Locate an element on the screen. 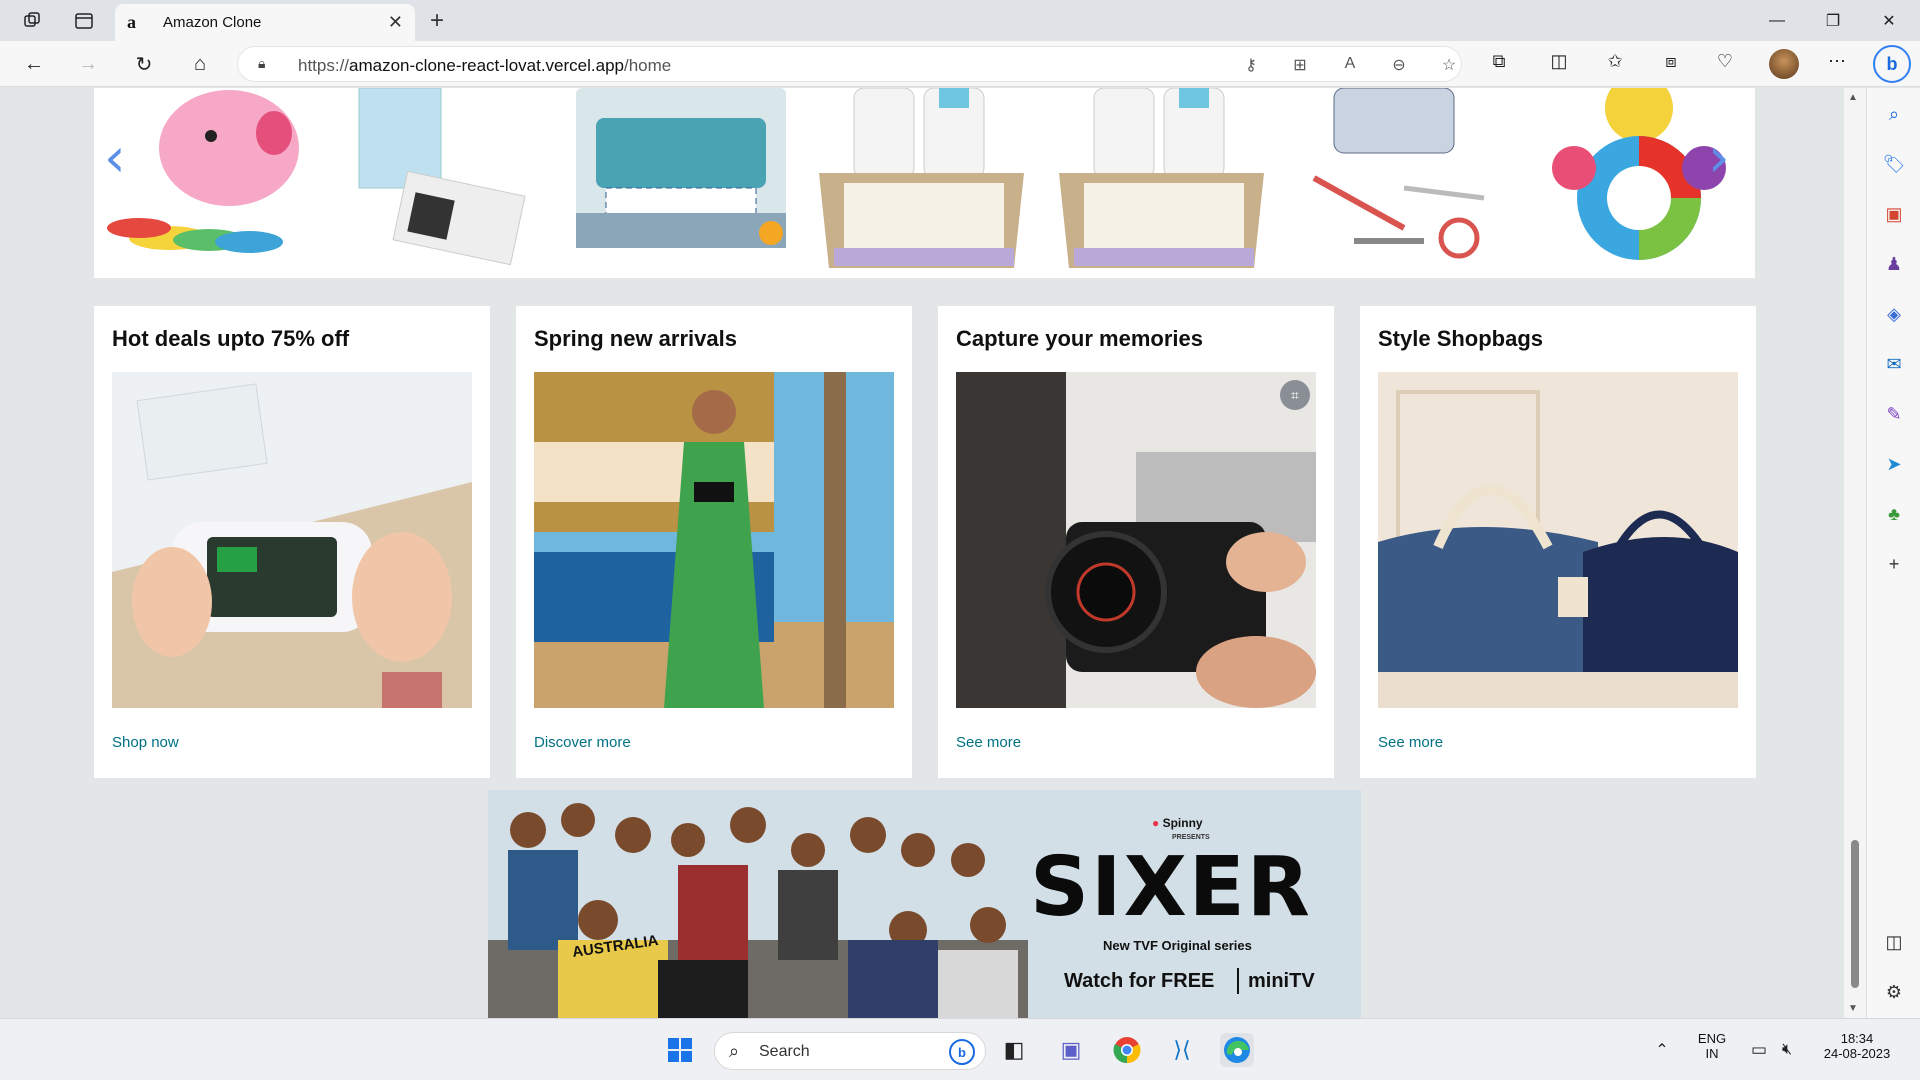 The height and width of the screenshot is (1080, 1920). designer-icon: ✎ is located at coordinates (1894, 414).